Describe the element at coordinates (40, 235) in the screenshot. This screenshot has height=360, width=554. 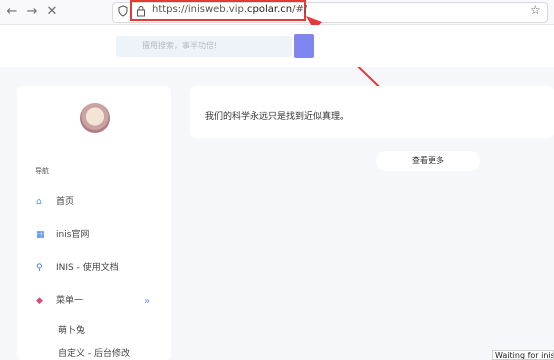
I see `grid-icon: ▦` at that location.